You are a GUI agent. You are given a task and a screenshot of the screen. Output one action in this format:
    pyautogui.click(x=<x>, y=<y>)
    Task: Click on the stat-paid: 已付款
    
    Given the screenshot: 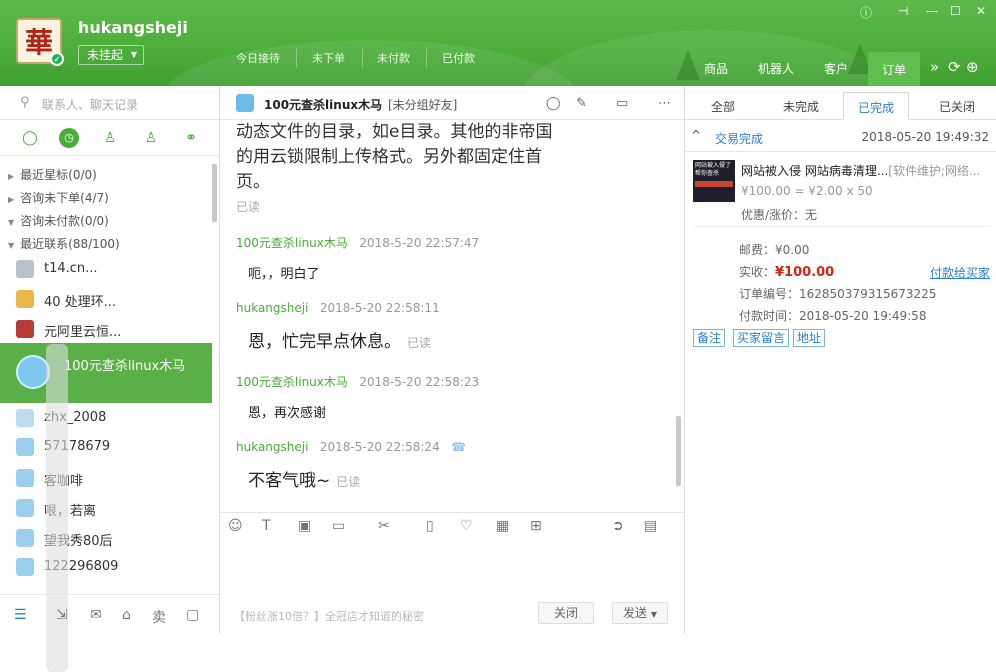 What is the action you would take?
    pyautogui.click(x=458, y=58)
    